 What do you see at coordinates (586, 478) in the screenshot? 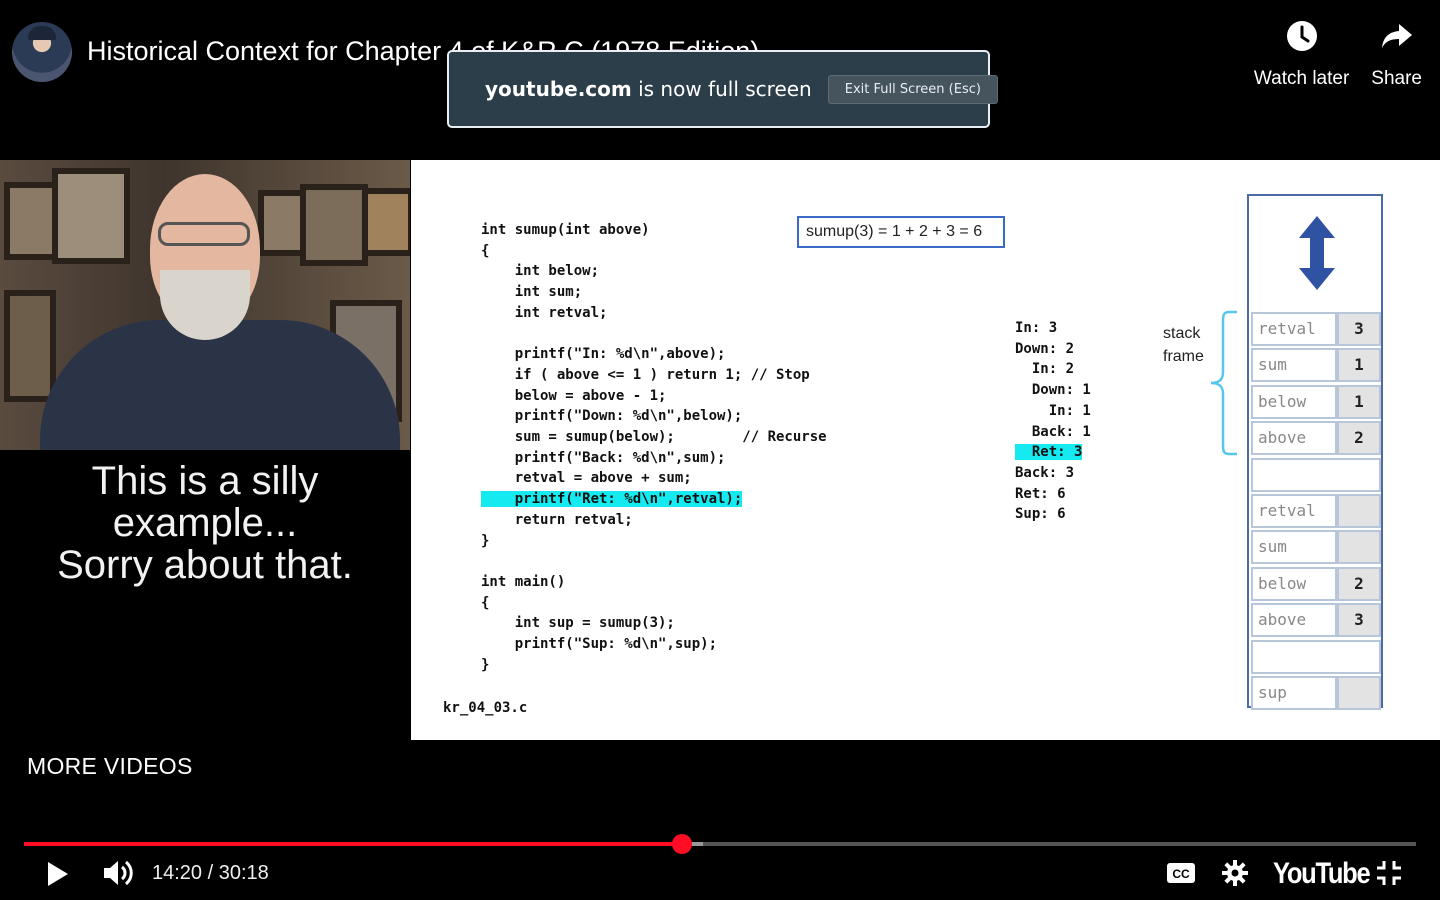
I see `code-line: retval = above + sum;` at bounding box center [586, 478].